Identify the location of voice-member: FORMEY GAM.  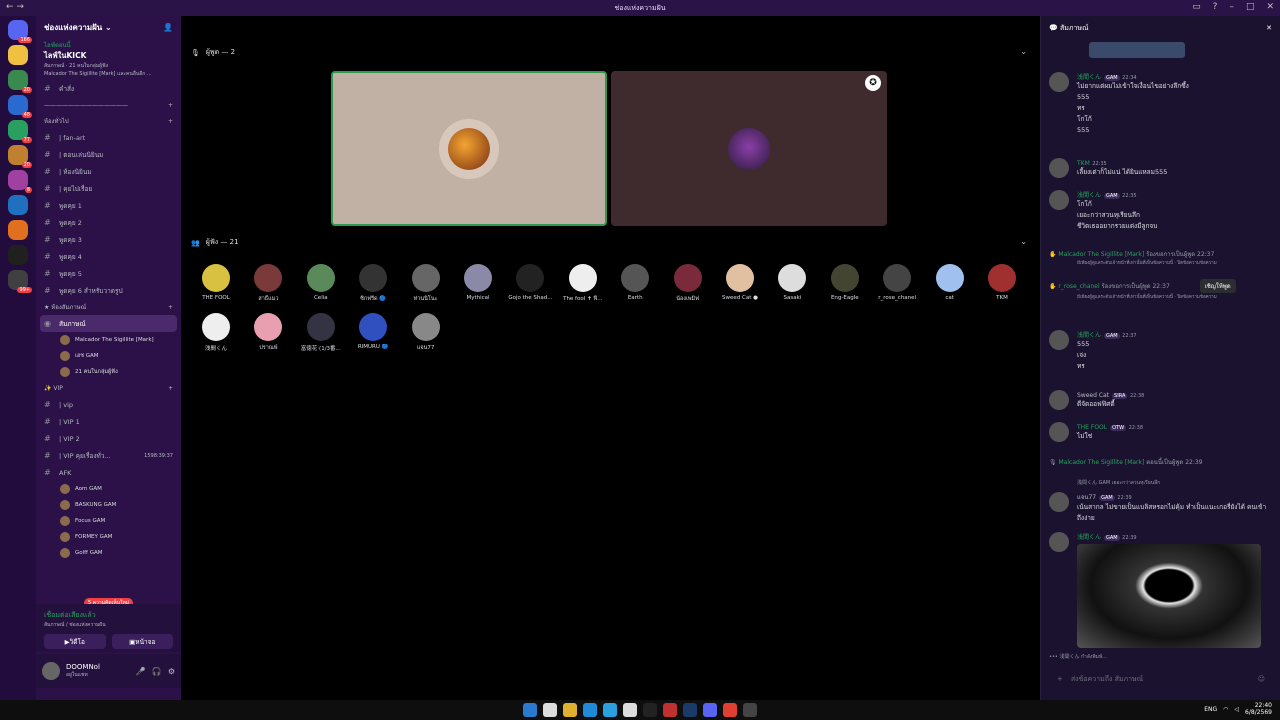
(108, 537).